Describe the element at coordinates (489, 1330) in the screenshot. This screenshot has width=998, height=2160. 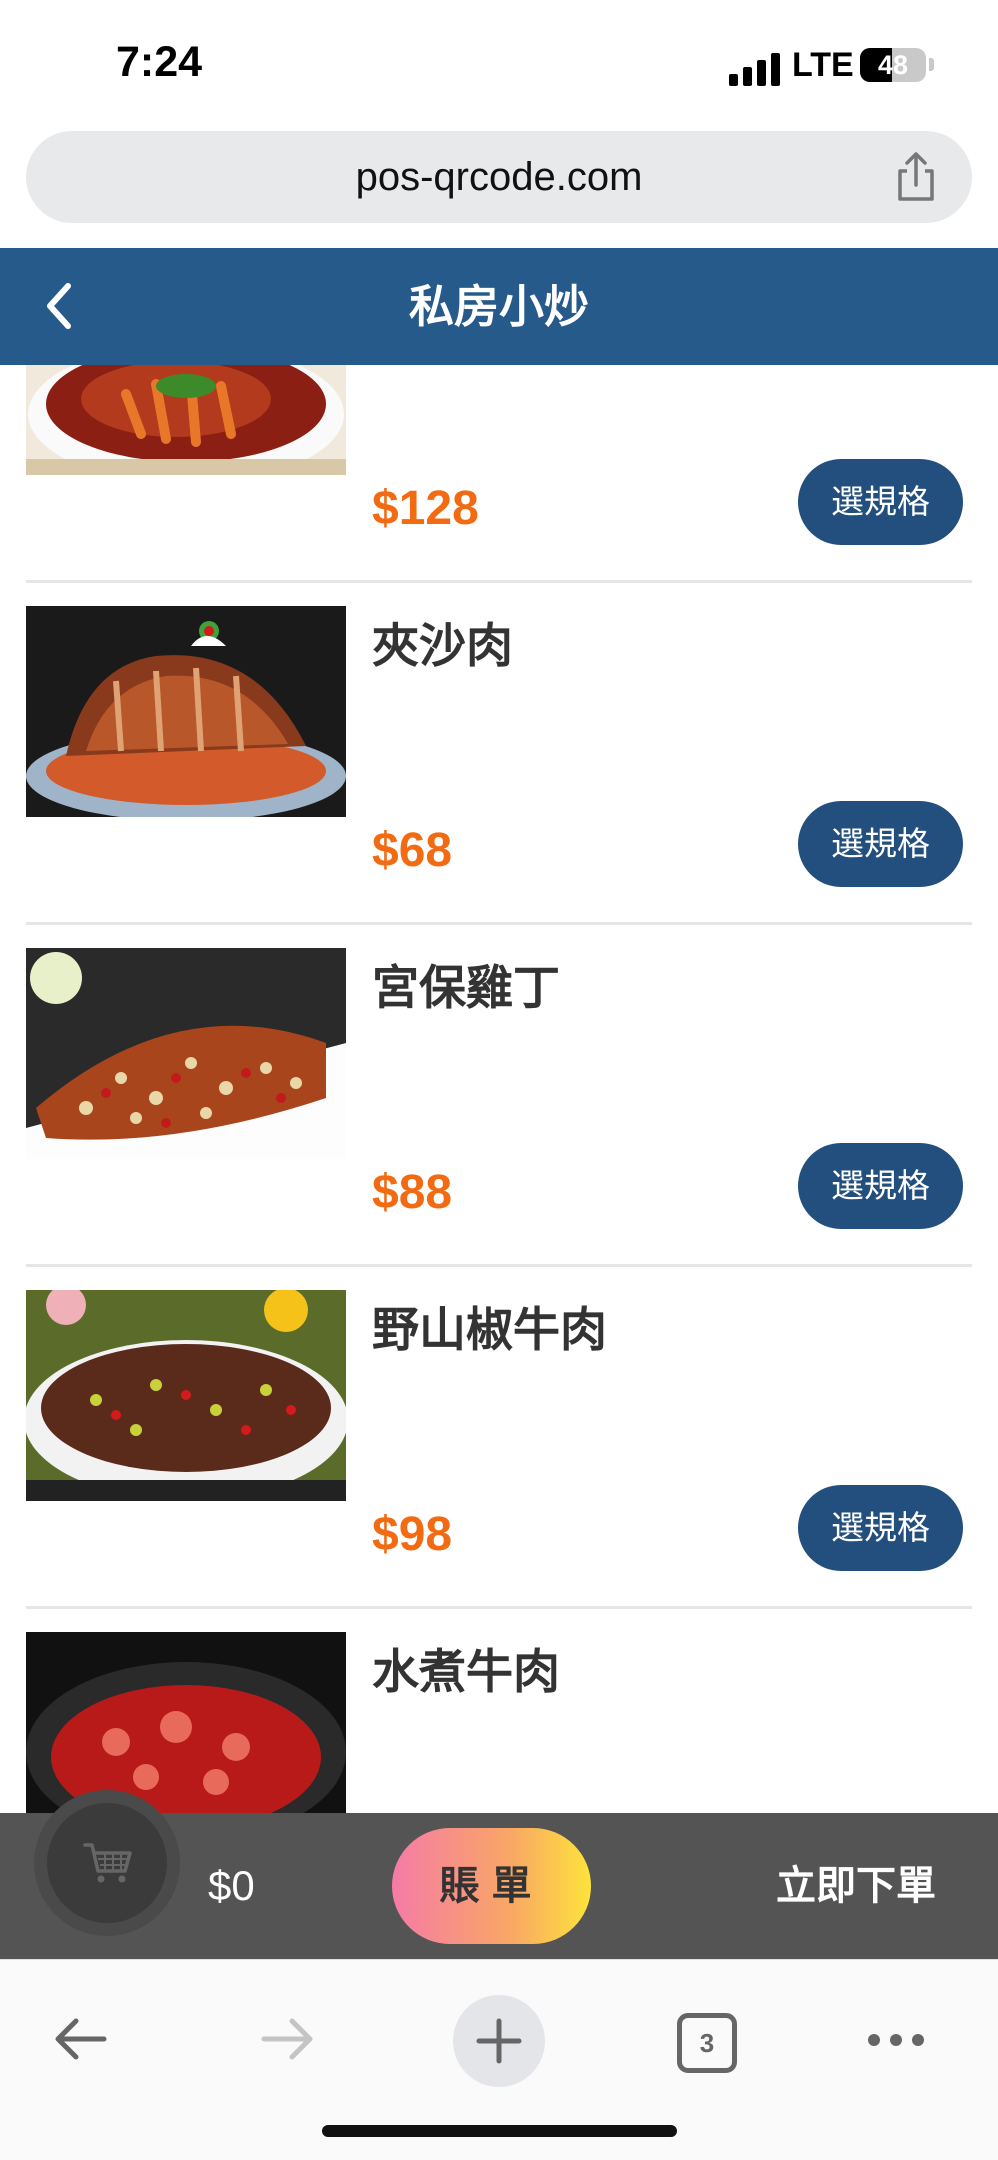
I see `dish-name: 野山椒牛肉` at that location.